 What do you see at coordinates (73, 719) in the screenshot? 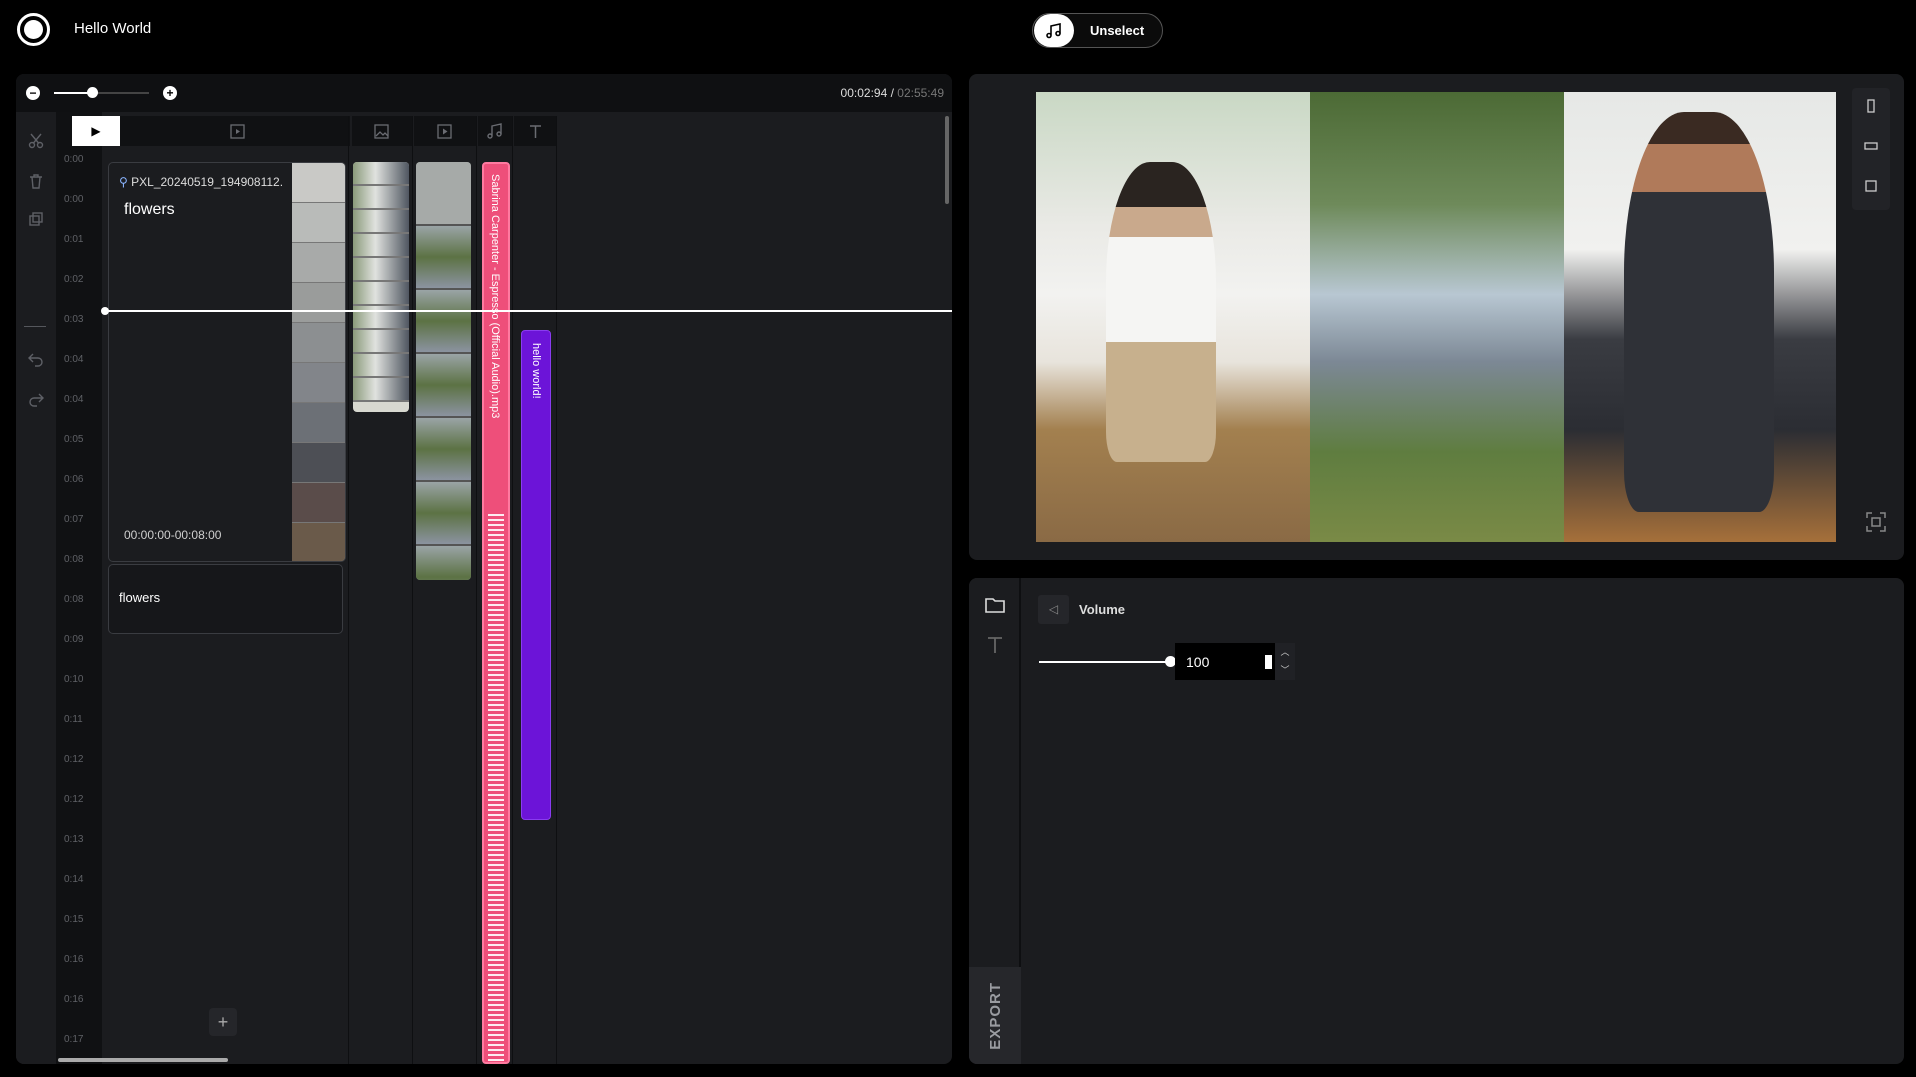
I see `ruler-tick: 0:11` at bounding box center [73, 719].